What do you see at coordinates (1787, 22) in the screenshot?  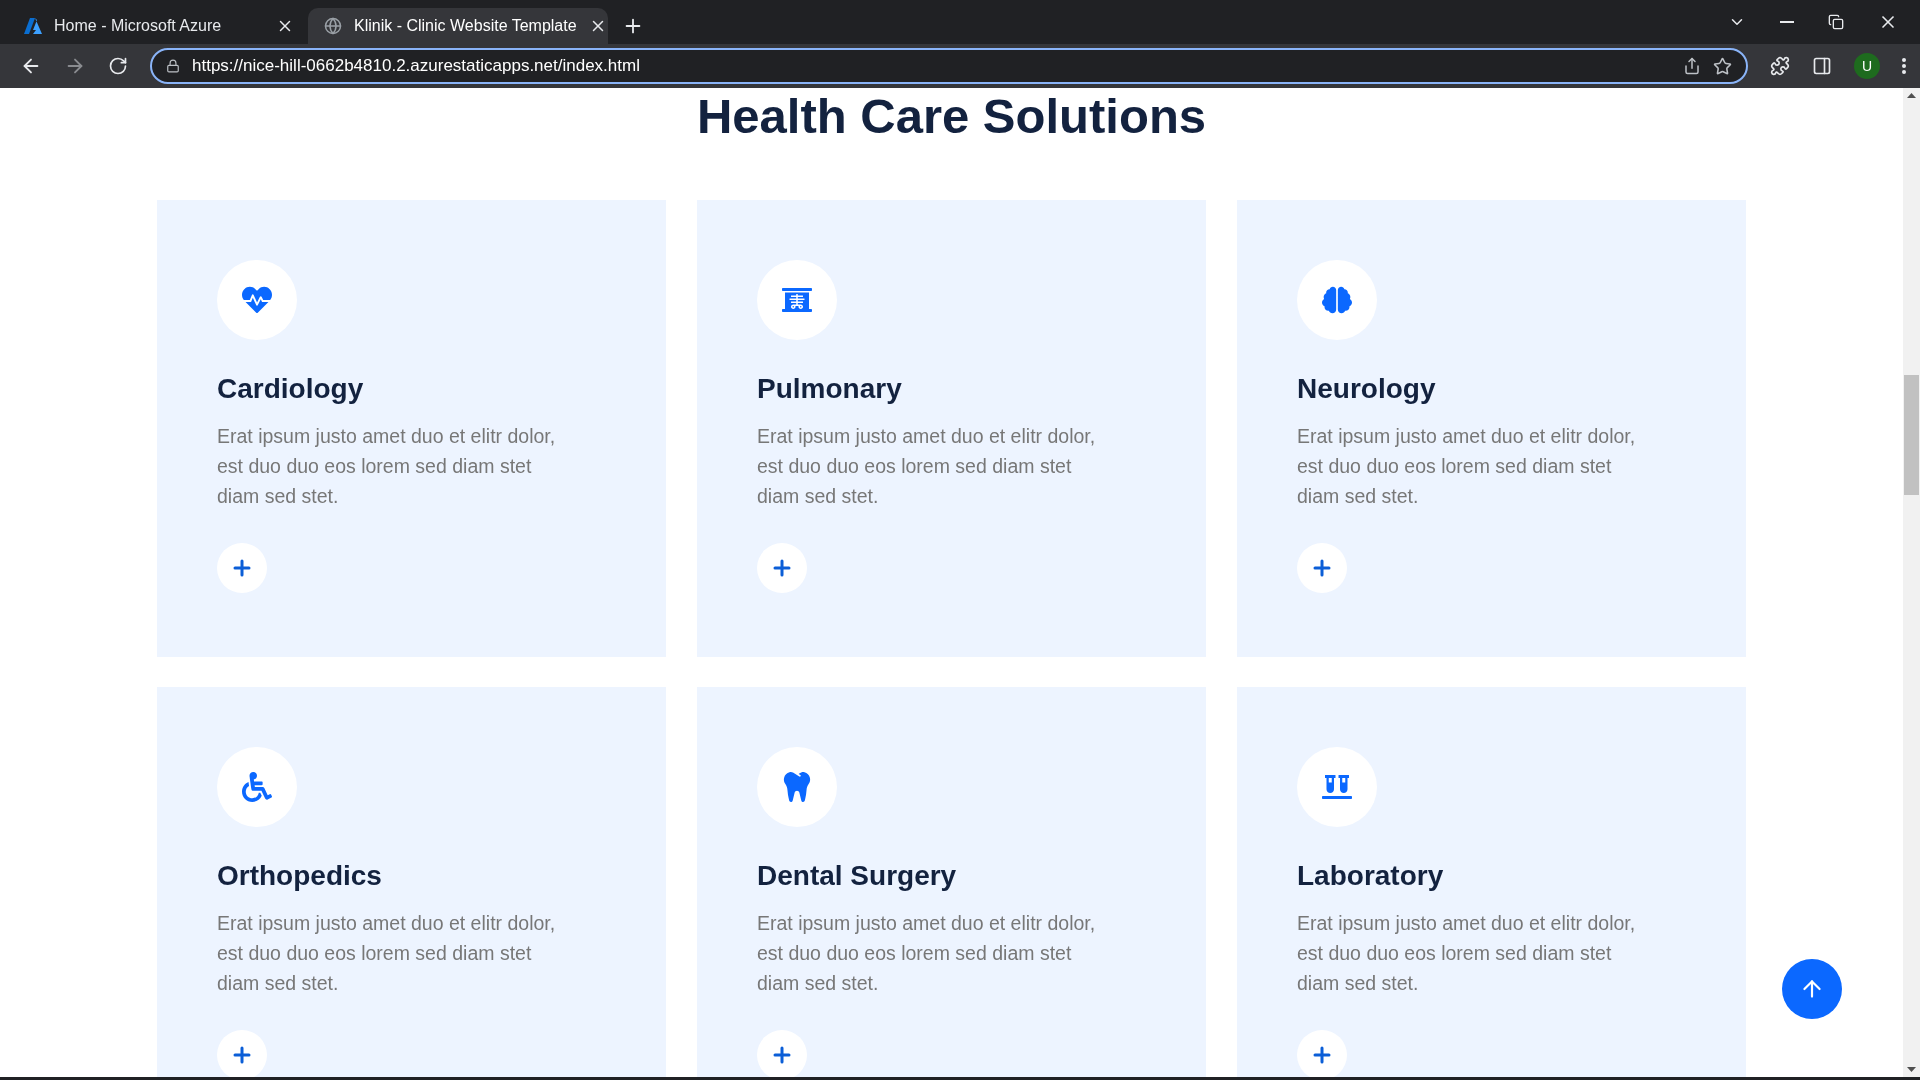 I see `minimize-icon` at bounding box center [1787, 22].